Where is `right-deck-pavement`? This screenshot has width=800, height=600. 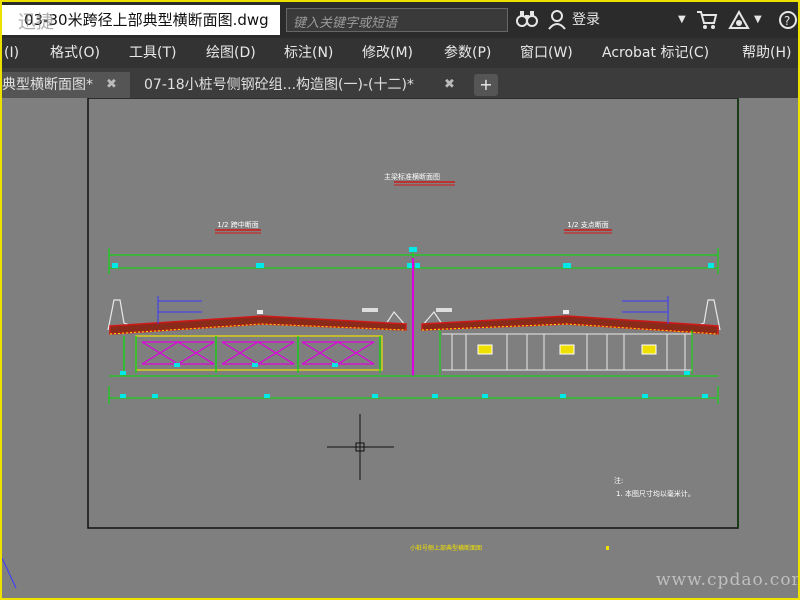 right-deck-pavement is located at coordinates (570, 325).